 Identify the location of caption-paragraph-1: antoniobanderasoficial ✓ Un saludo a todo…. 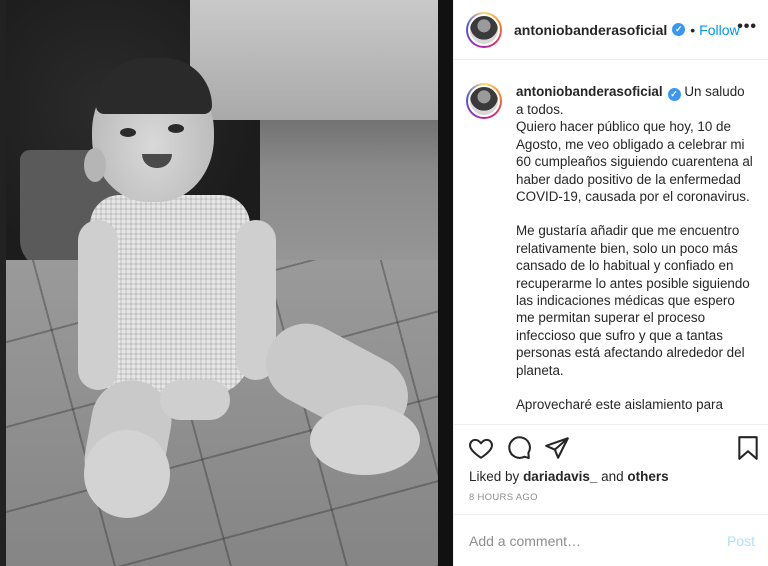
(634, 144).